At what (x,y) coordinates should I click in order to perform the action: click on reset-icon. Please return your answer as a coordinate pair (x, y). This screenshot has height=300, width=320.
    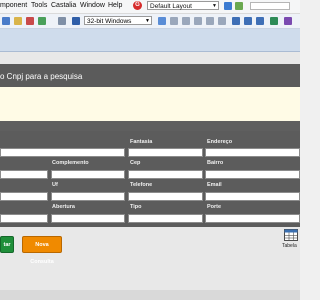
    Looking at the image, I should click on (222, 21).